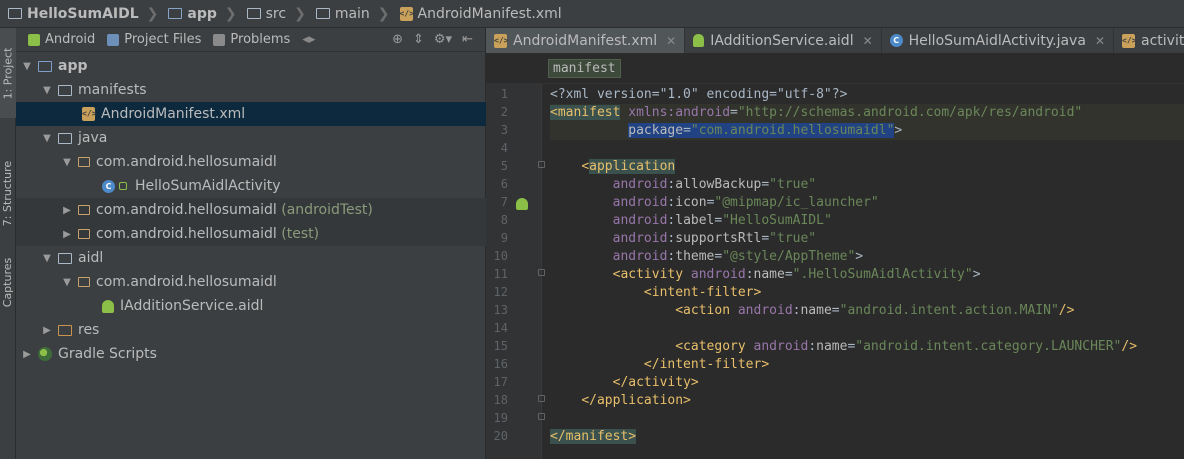 The height and width of the screenshot is (459, 1184). What do you see at coordinates (418, 39) in the screenshot?
I see `collapse-all-icon: ⇕` at bounding box center [418, 39].